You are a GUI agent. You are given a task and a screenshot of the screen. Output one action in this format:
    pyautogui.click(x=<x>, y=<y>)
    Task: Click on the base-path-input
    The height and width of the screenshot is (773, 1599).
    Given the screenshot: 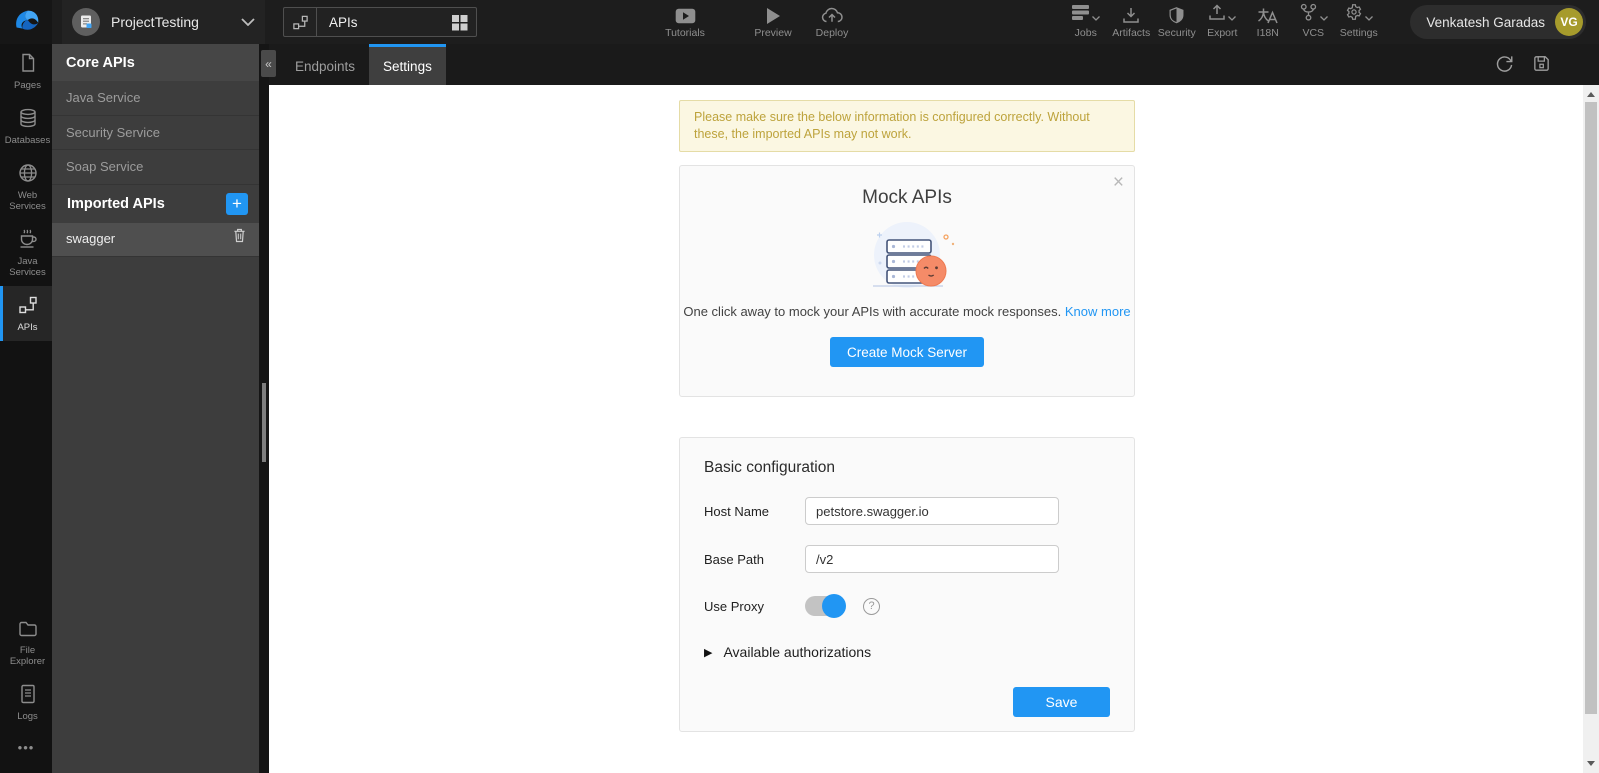 What is the action you would take?
    pyautogui.click(x=932, y=559)
    